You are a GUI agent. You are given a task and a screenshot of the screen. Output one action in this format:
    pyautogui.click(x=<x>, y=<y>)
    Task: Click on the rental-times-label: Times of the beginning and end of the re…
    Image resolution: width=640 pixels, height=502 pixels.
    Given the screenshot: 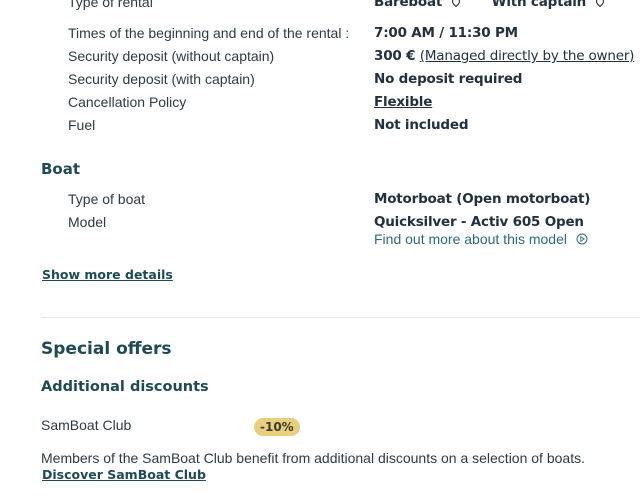 What is the action you would take?
    pyautogui.click(x=209, y=33)
    